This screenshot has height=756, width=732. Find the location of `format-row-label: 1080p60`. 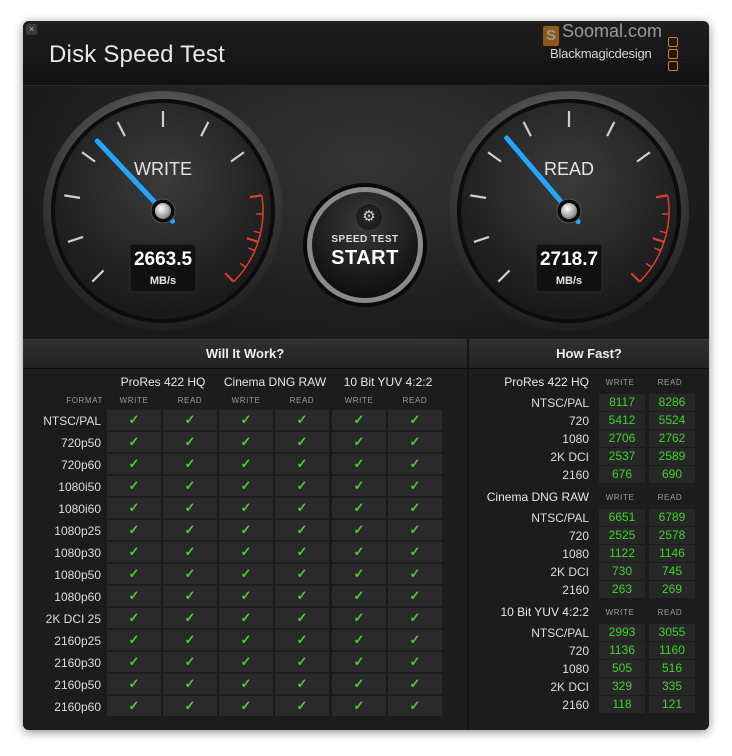

format-row-label: 1080p60 is located at coordinates (77, 597).